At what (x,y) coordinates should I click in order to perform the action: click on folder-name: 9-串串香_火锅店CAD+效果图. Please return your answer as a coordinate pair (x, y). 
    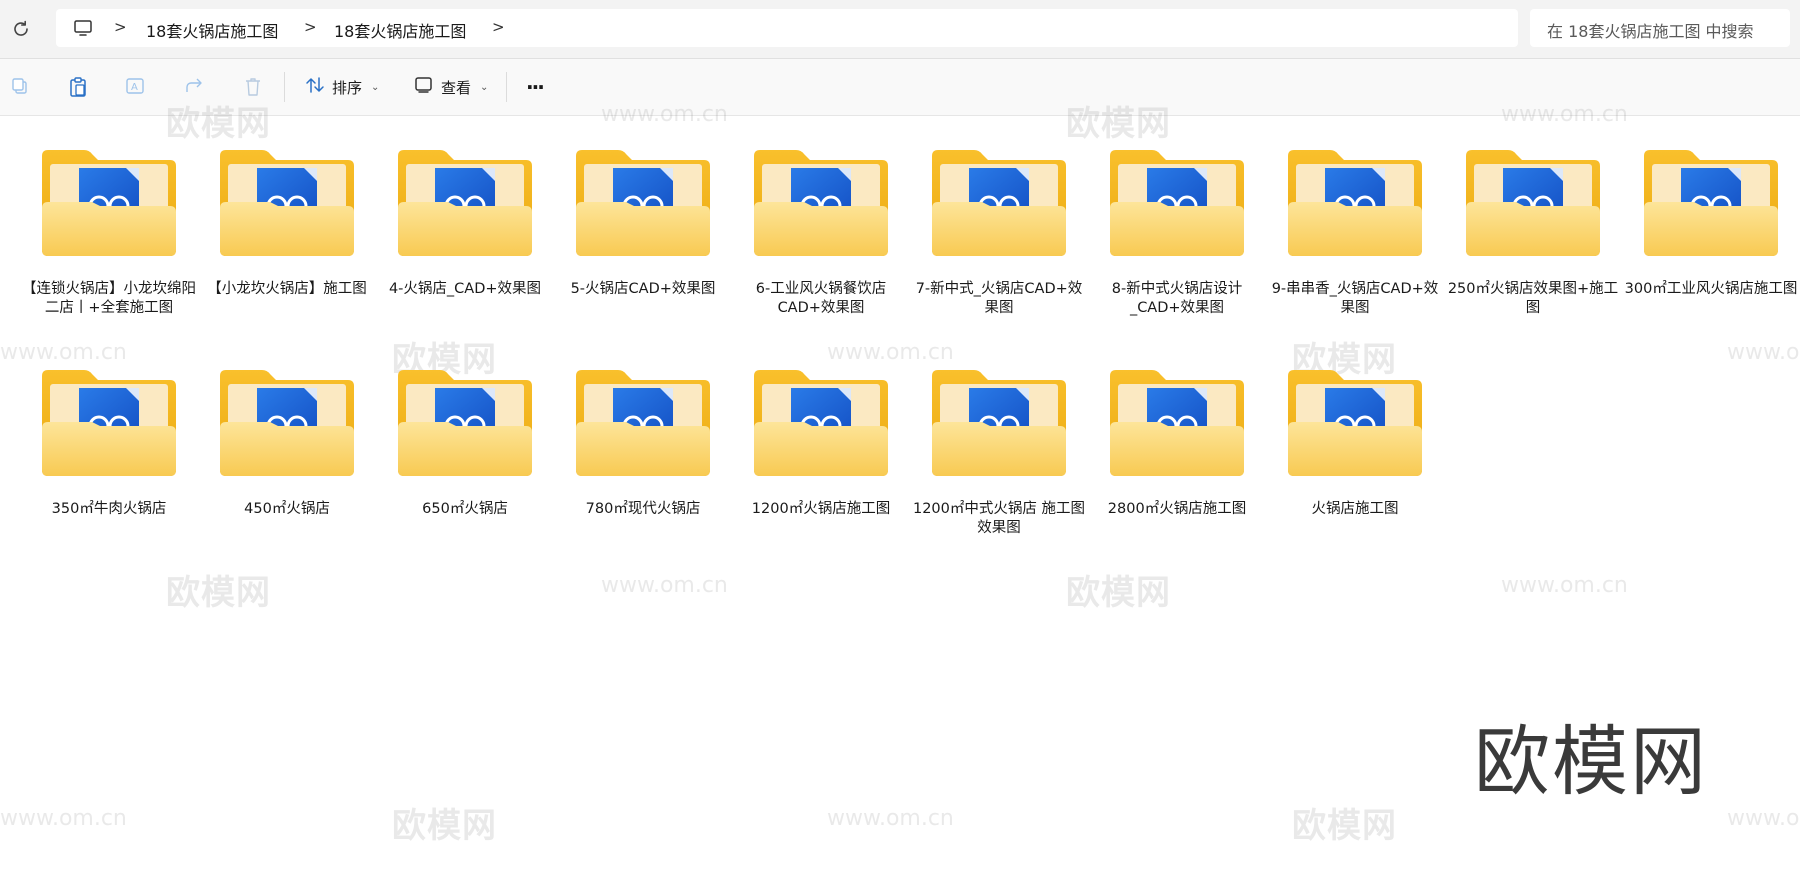
    Looking at the image, I should click on (1355, 298).